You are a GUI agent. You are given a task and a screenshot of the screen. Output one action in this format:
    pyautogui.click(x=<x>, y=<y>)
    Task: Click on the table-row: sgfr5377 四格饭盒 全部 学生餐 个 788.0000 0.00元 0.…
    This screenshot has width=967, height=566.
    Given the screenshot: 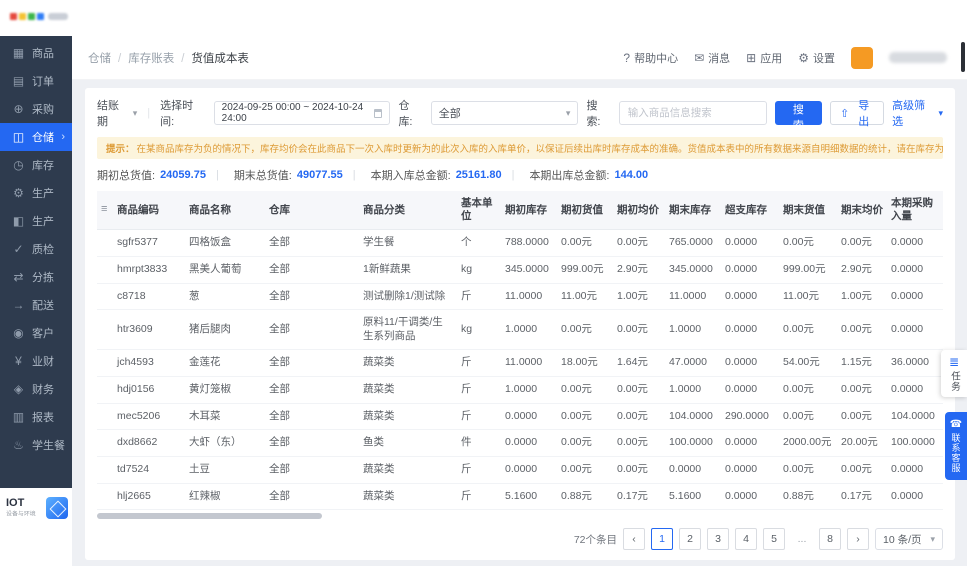 What is the action you would take?
    pyautogui.click(x=520, y=243)
    